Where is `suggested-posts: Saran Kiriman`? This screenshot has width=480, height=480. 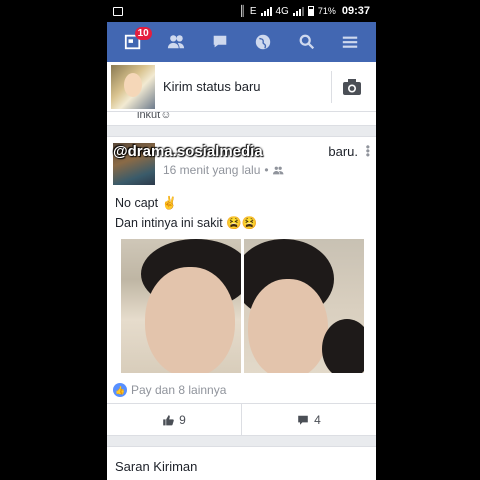
suggested-posts: Saran Kiriman is located at coordinates (241, 463).